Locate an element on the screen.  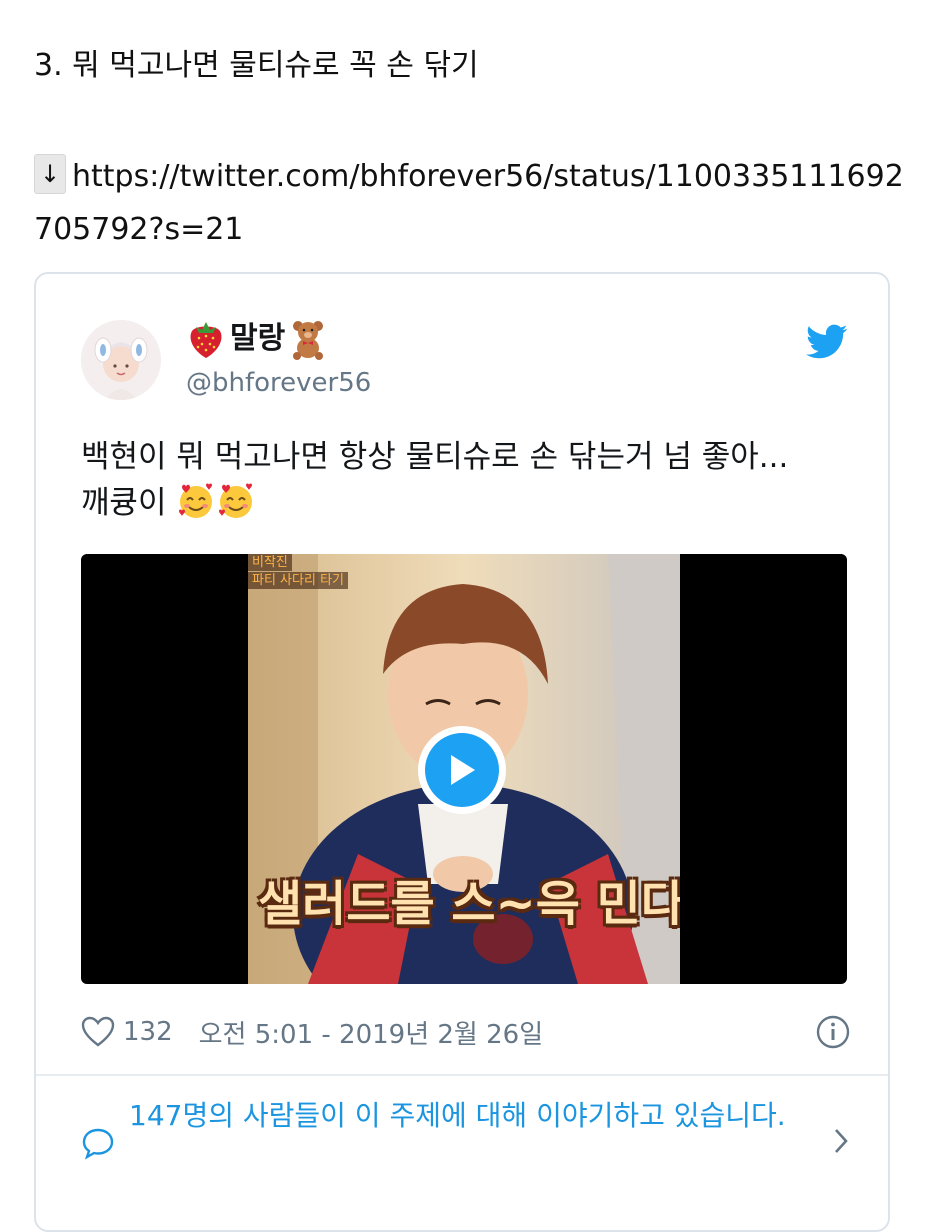
tweet-meta-row: 132 오전 5:01 - 2019년 2월 26일 is located at coordinates (466, 1032).